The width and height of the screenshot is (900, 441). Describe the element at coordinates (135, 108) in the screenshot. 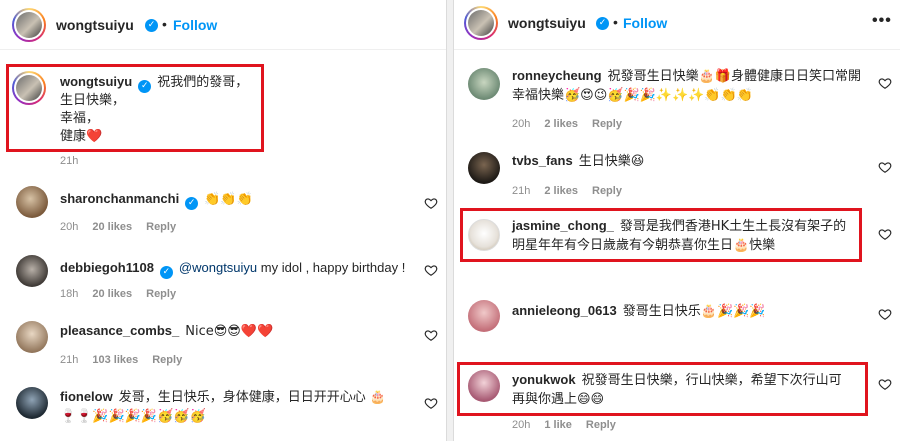

I see `highlight-box` at that location.